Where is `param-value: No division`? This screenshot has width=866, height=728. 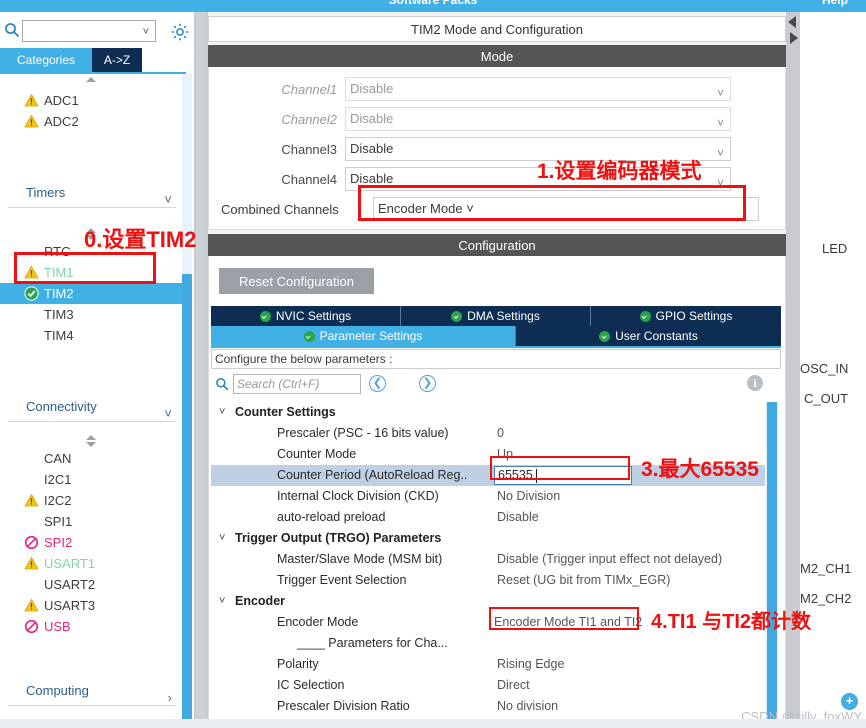
param-value: No division is located at coordinates (528, 706).